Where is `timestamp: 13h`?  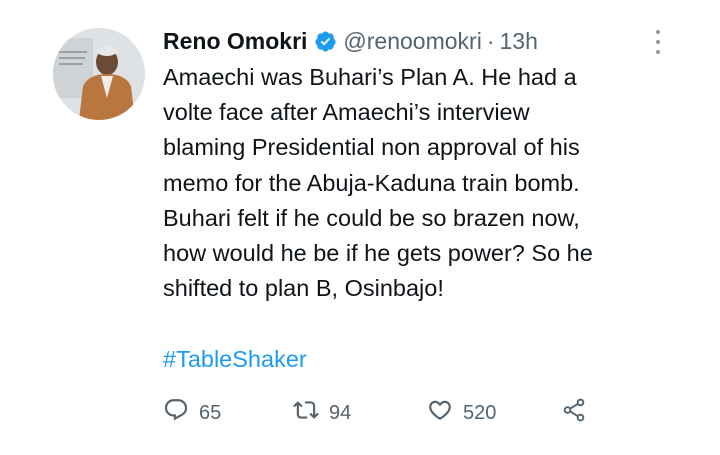 timestamp: 13h is located at coordinates (519, 41).